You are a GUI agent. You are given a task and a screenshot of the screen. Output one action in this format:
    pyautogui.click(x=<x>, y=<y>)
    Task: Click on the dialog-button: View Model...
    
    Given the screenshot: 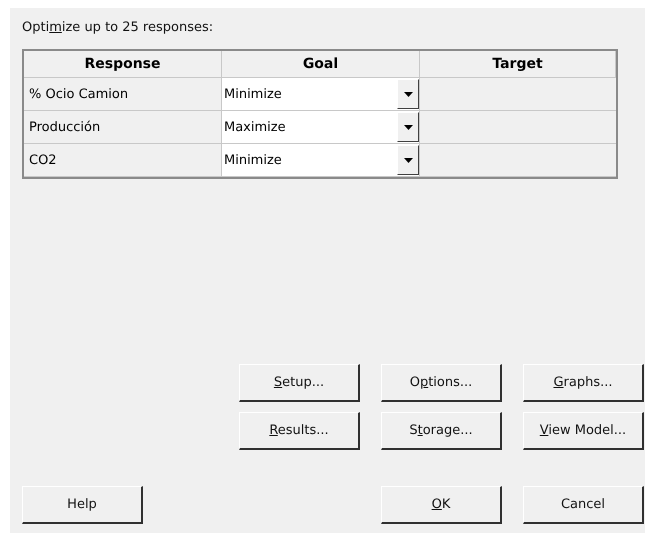 What is the action you would take?
    pyautogui.click(x=583, y=431)
    